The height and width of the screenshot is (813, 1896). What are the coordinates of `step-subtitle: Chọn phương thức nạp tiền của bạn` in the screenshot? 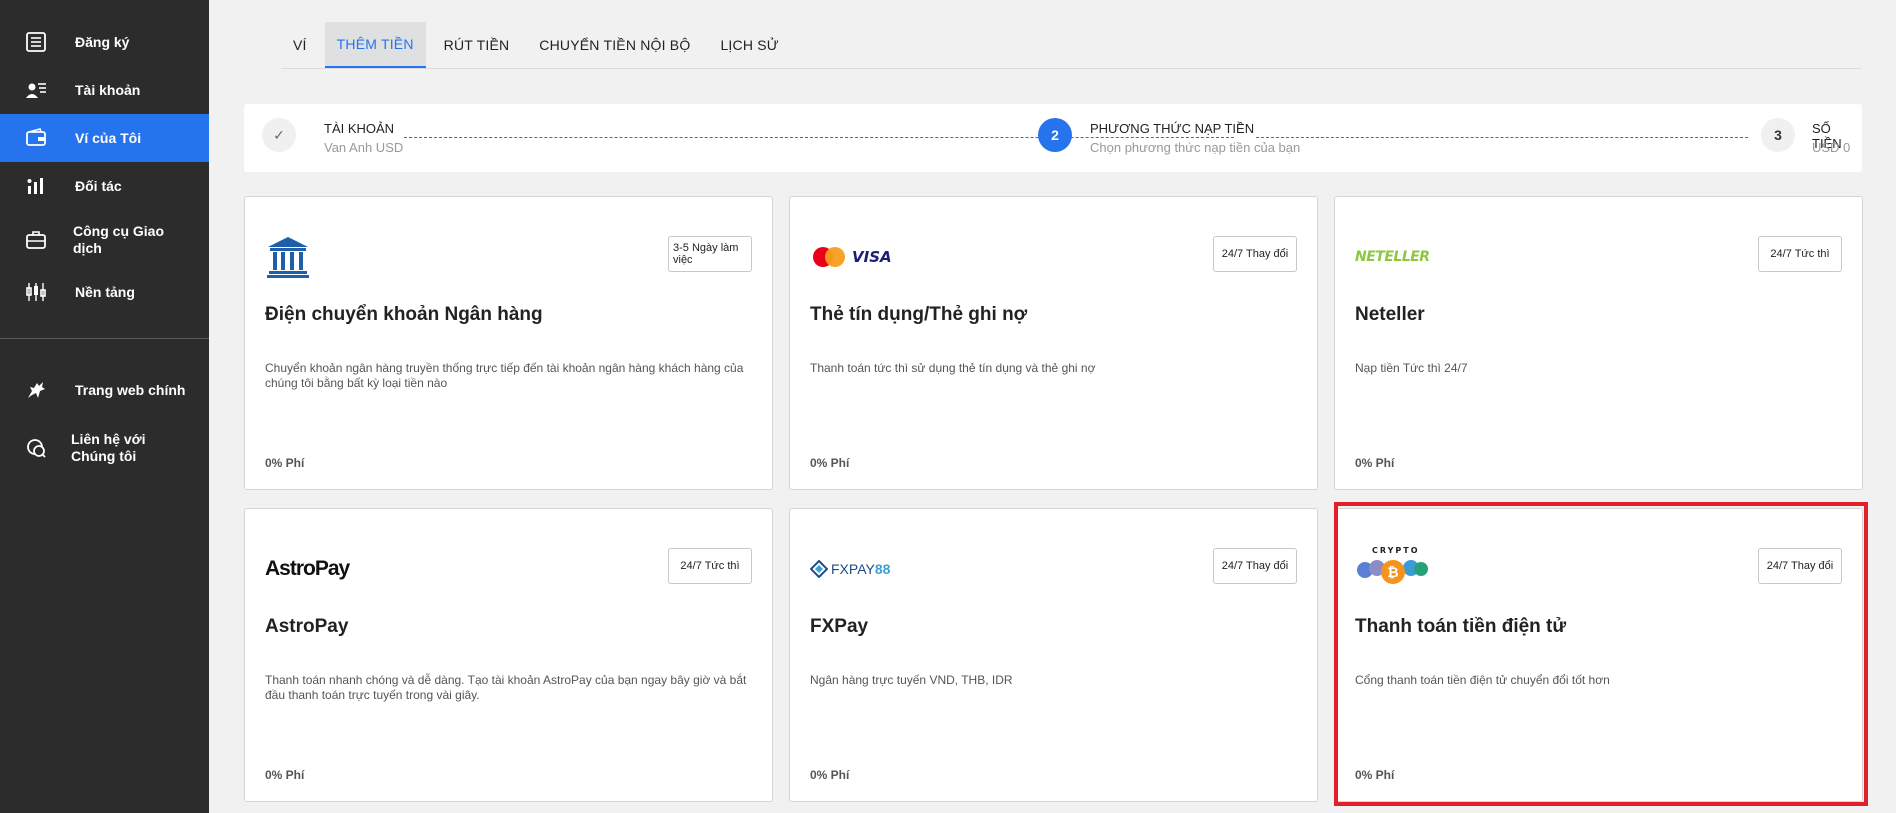 It's located at (1195, 147).